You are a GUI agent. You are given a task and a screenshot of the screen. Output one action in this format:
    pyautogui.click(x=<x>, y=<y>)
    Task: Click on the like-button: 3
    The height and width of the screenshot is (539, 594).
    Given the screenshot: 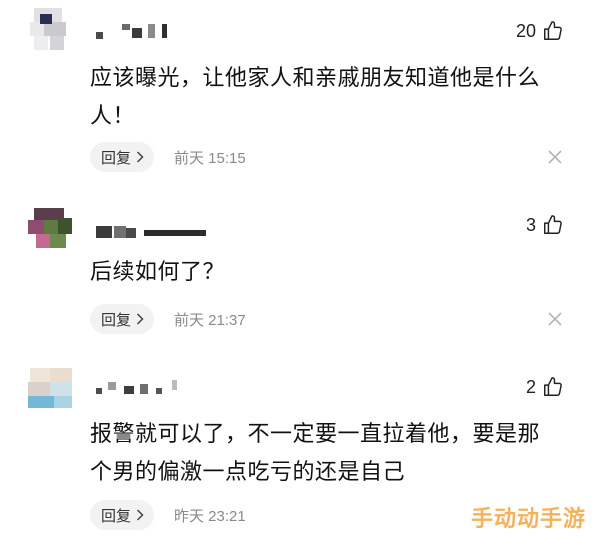 What is the action you would take?
    pyautogui.click(x=545, y=225)
    